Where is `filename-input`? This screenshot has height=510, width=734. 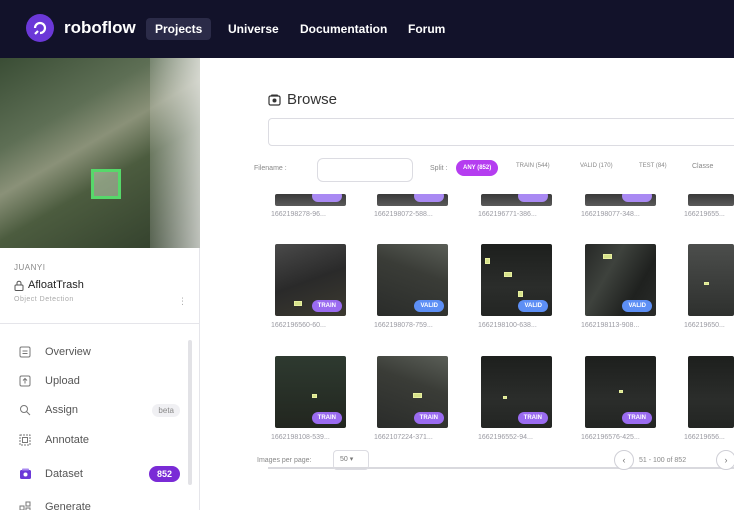
filename-input is located at coordinates (365, 170).